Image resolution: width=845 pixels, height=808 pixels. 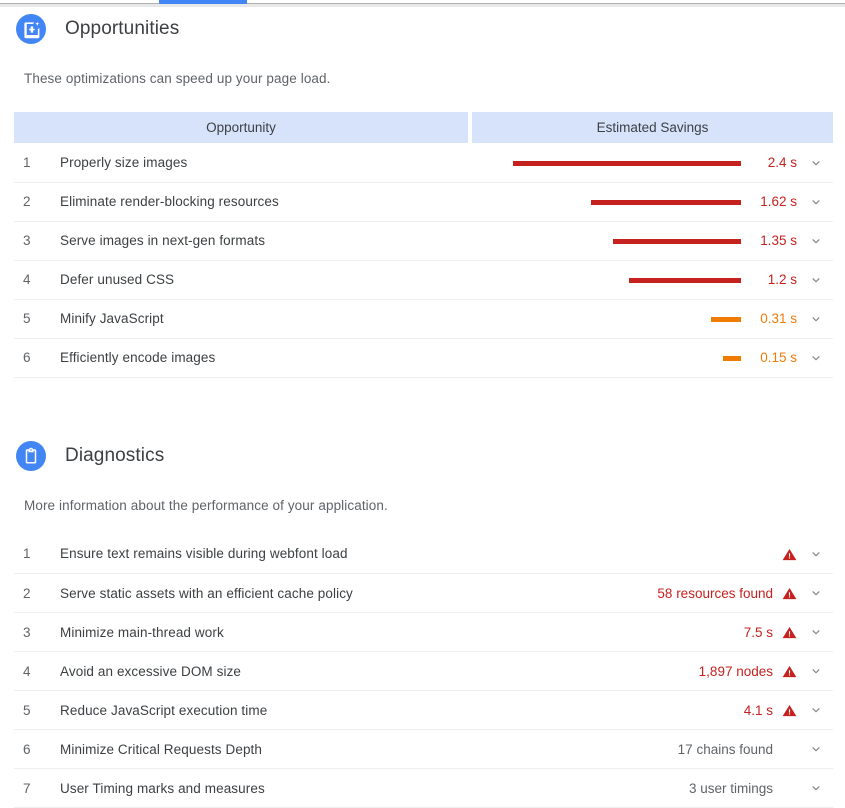 I want to click on table-row: 3Serve images in next-gen formats1.35 s, so click(x=423, y=240).